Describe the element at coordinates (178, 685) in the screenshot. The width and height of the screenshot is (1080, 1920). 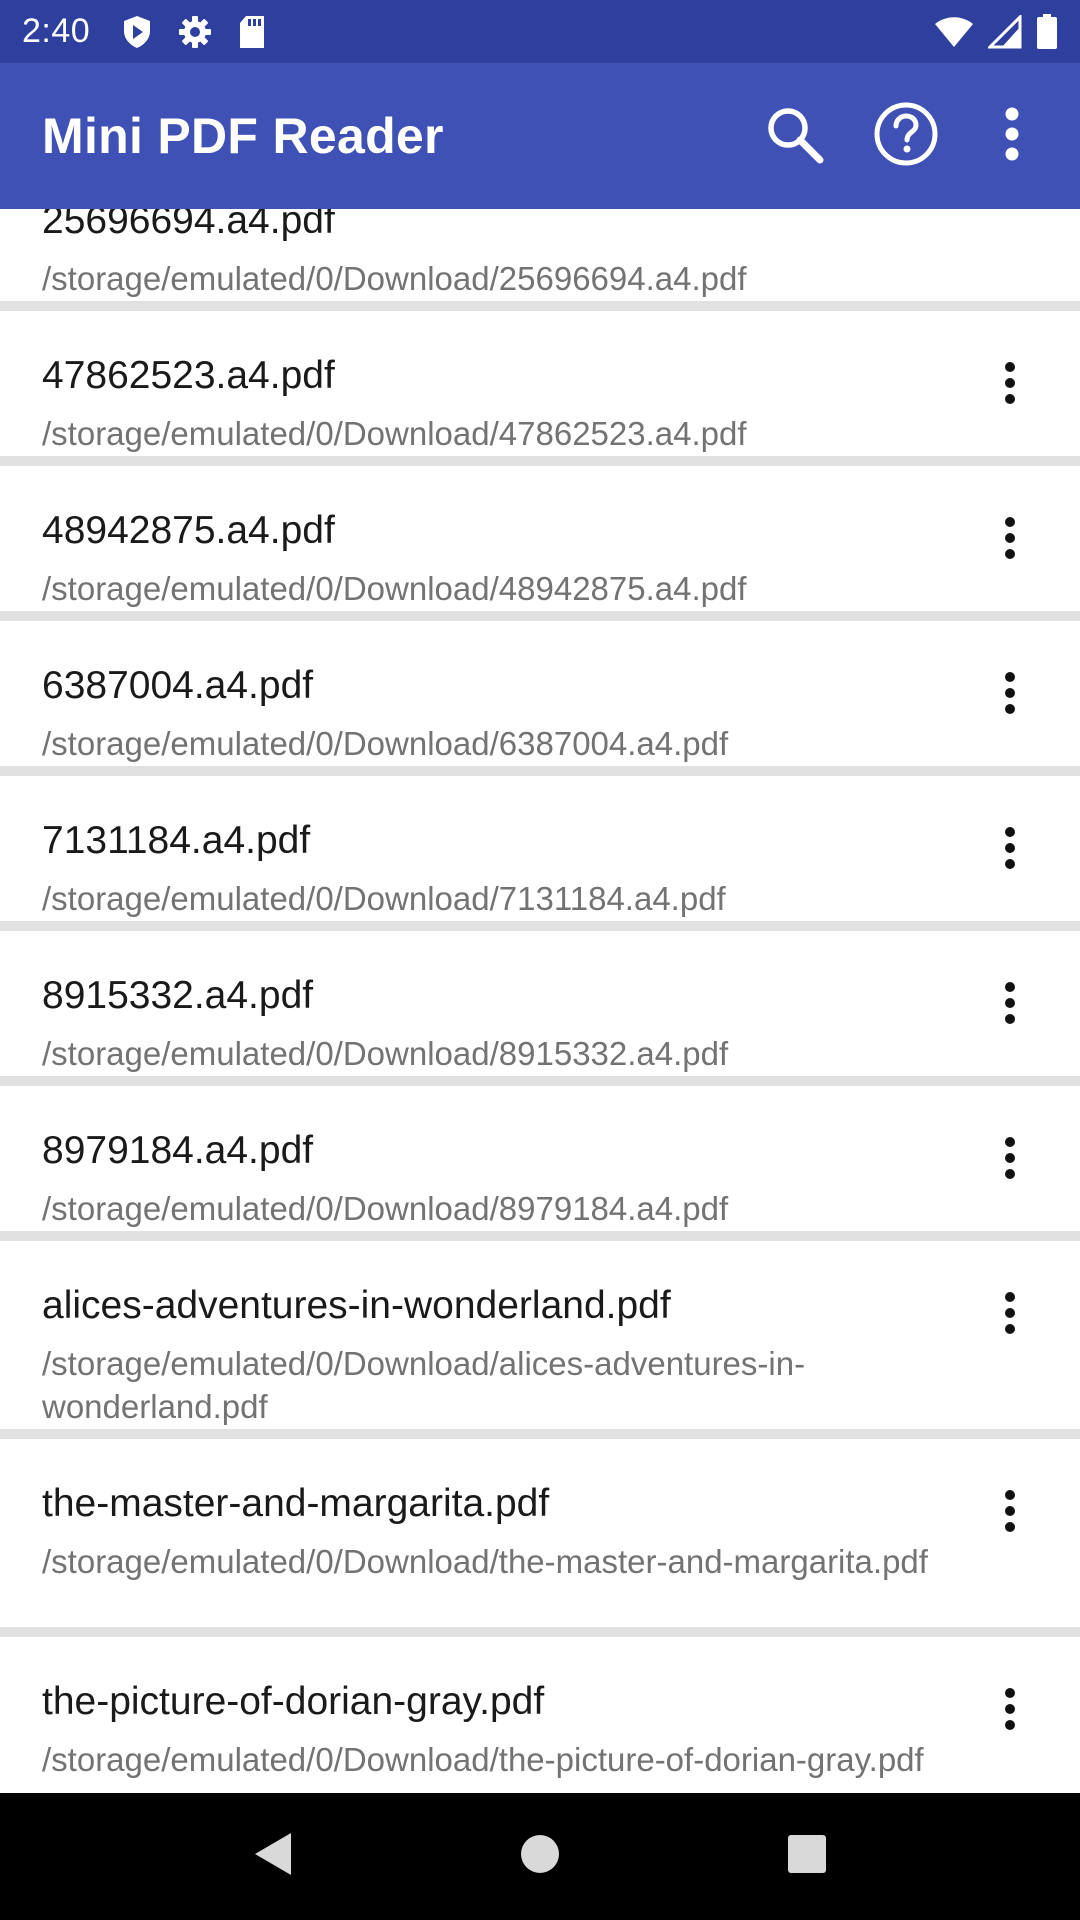
I see `file-name: 6387004.a4.pdf` at that location.